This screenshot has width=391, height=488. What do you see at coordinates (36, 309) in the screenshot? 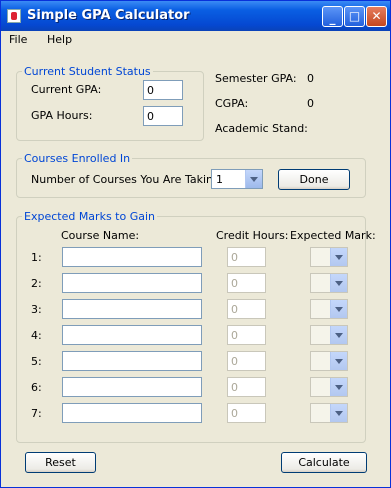
I see `row-number: 3:` at bounding box center [36, 309].